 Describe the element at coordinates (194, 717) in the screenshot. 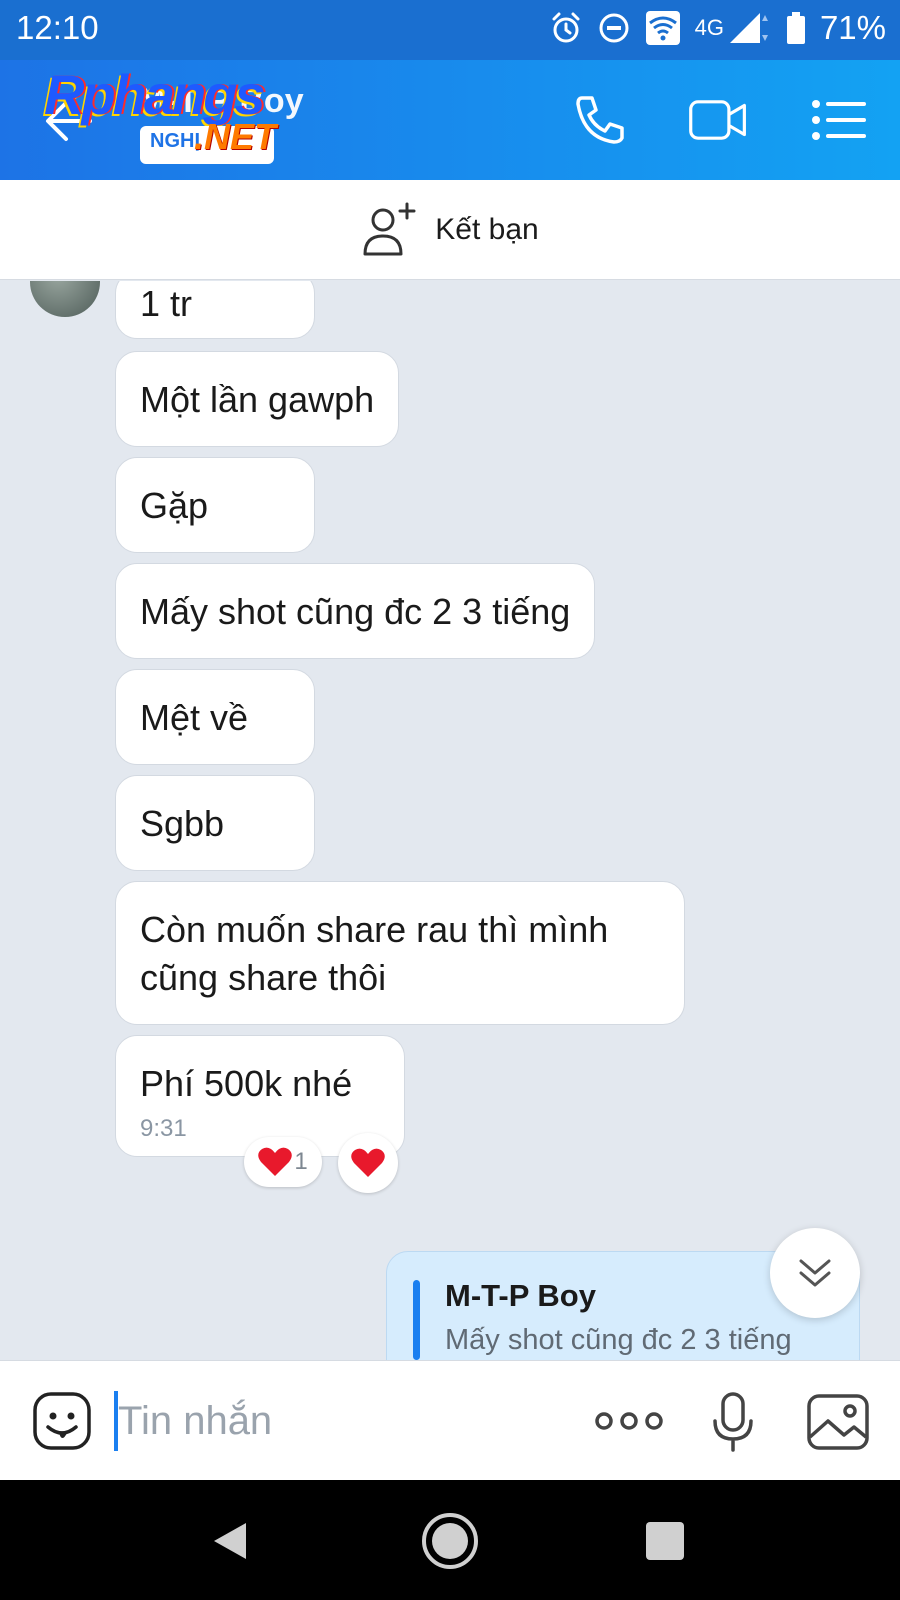

I see `message-text: Mệt về` at that location.